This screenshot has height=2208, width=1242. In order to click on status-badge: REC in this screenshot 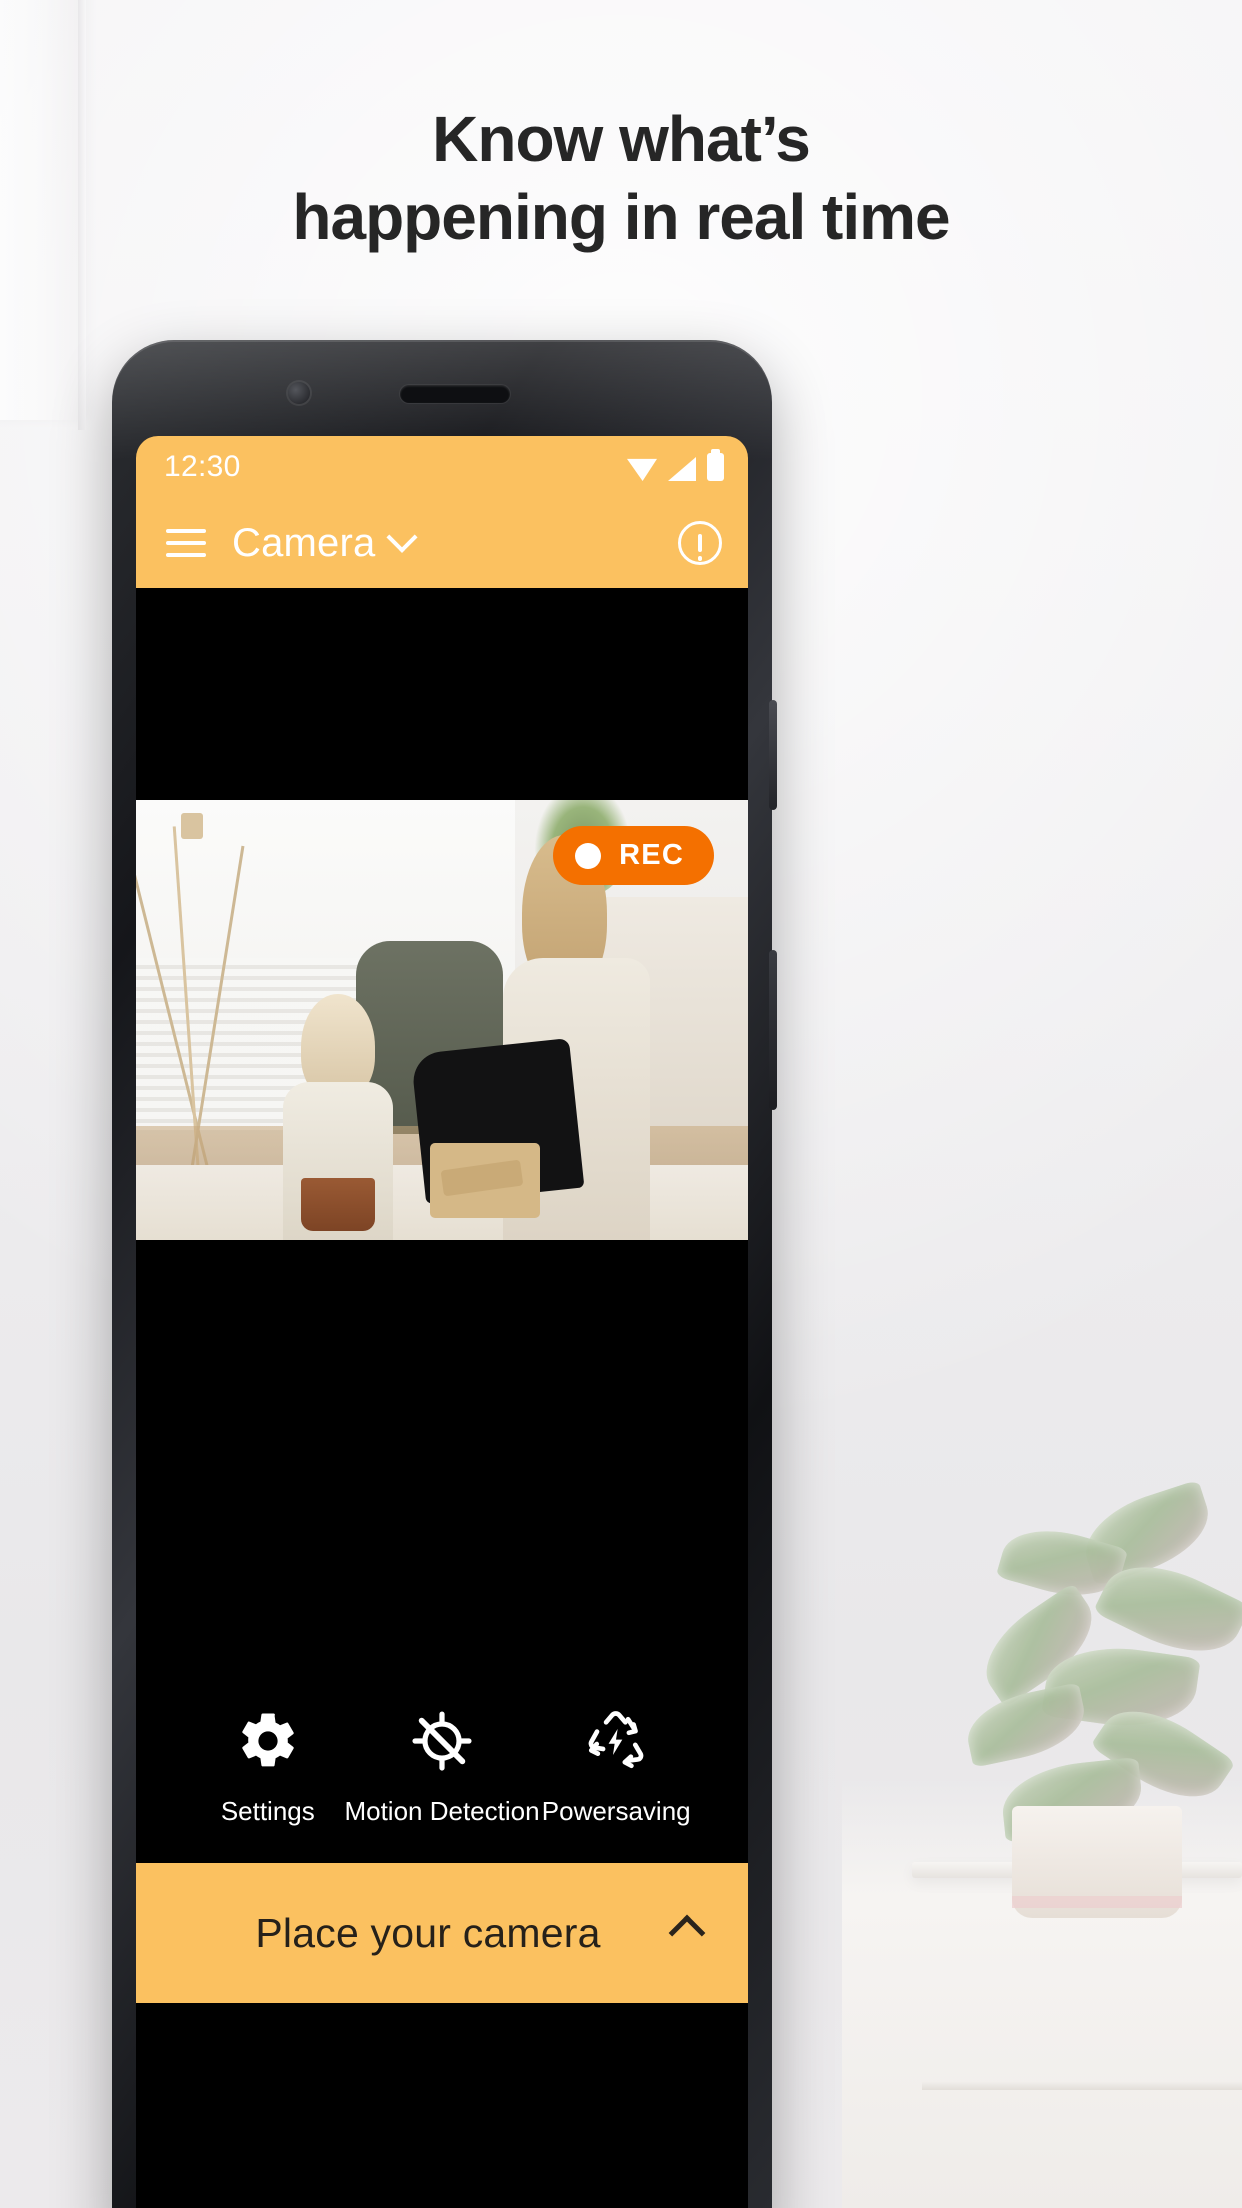, I will do `click(633, 855)`.